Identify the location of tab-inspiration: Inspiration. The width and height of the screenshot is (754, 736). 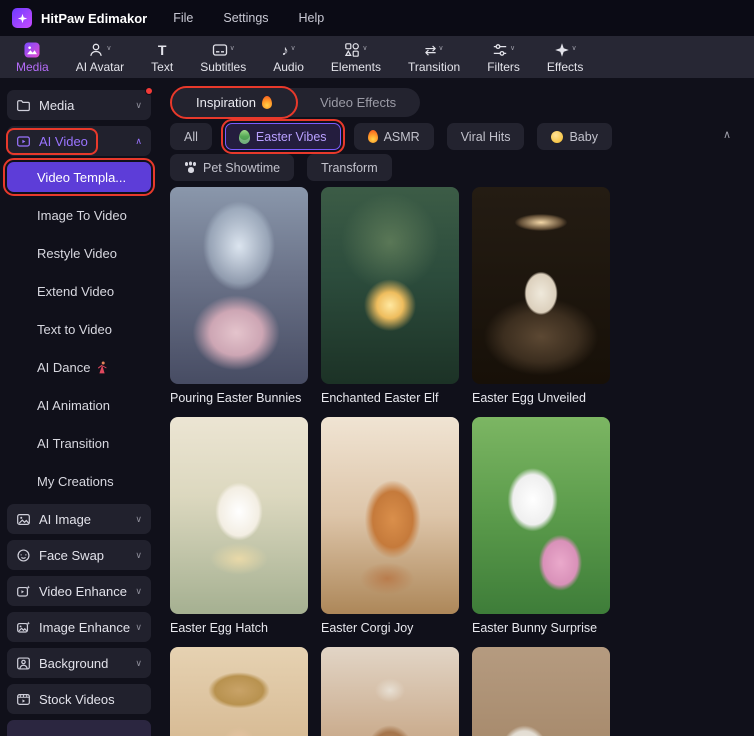
(234, 102).